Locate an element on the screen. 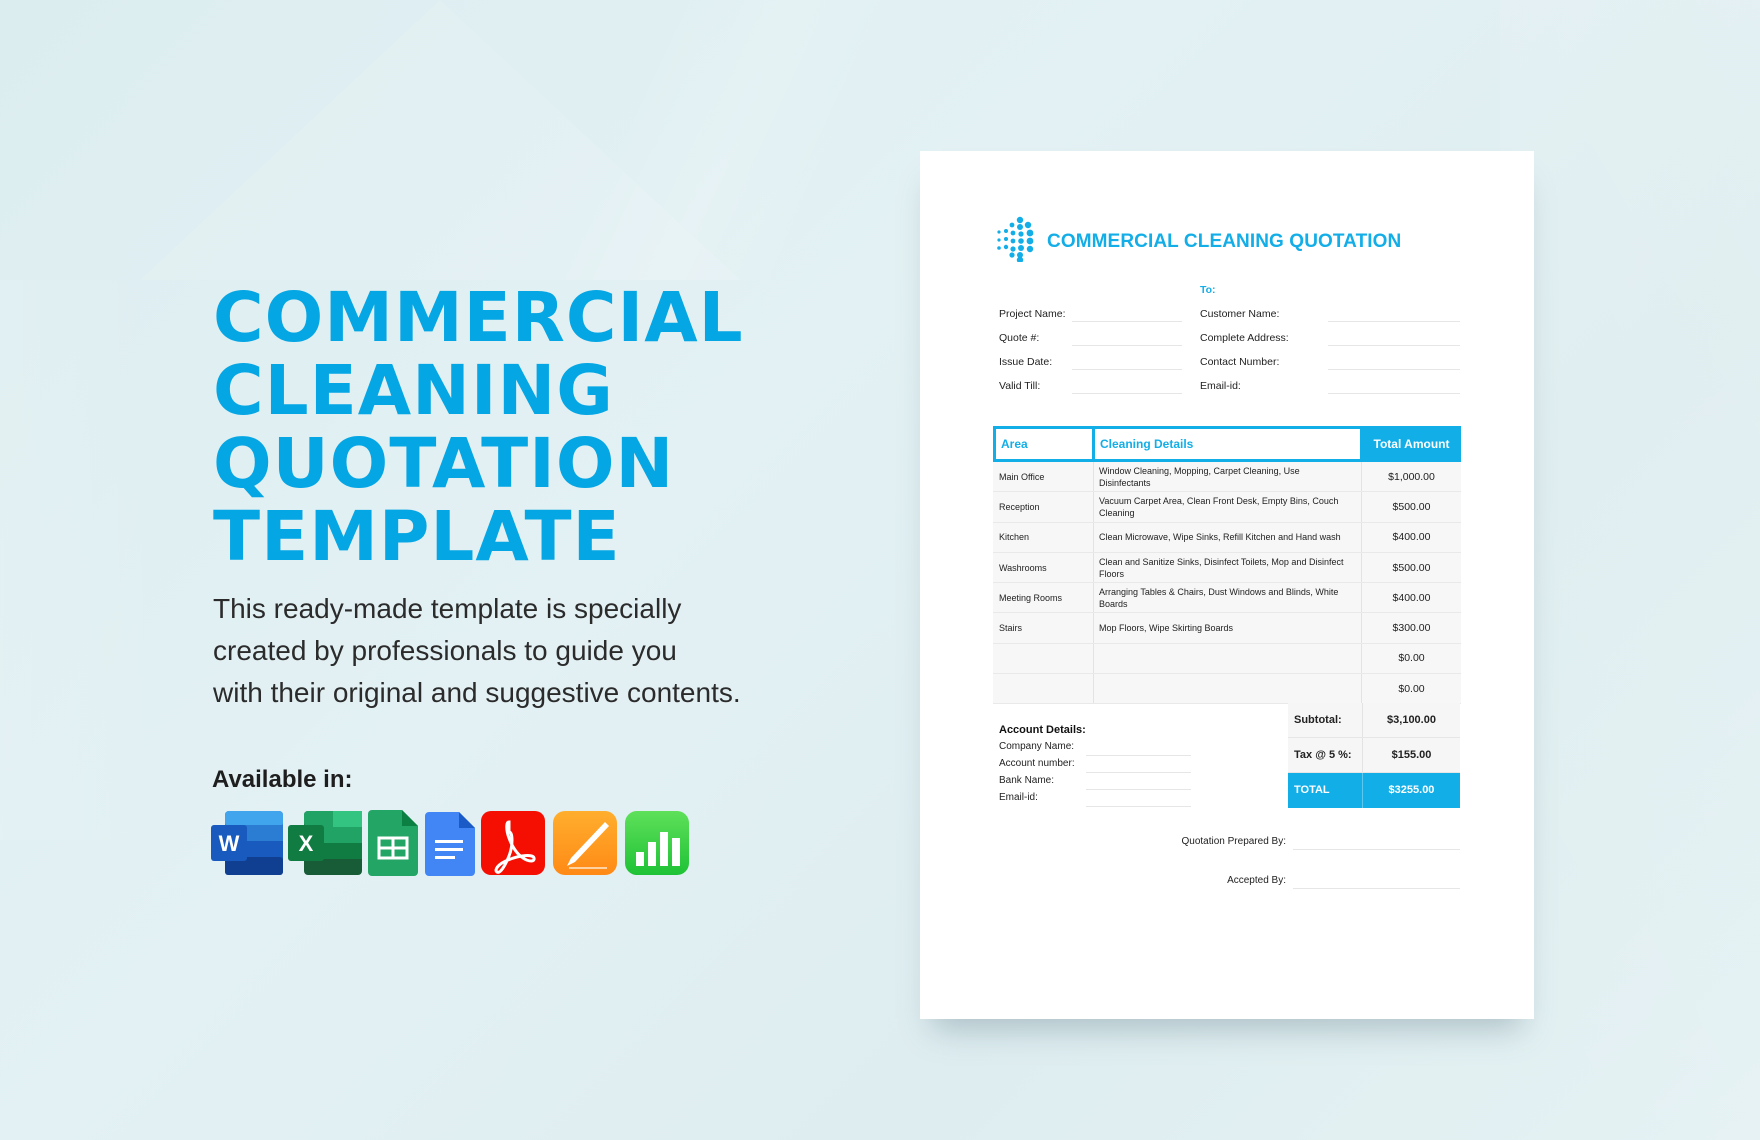  table-header: Area Cleaning Details Total Amount is located at coordinates (1227, 444).